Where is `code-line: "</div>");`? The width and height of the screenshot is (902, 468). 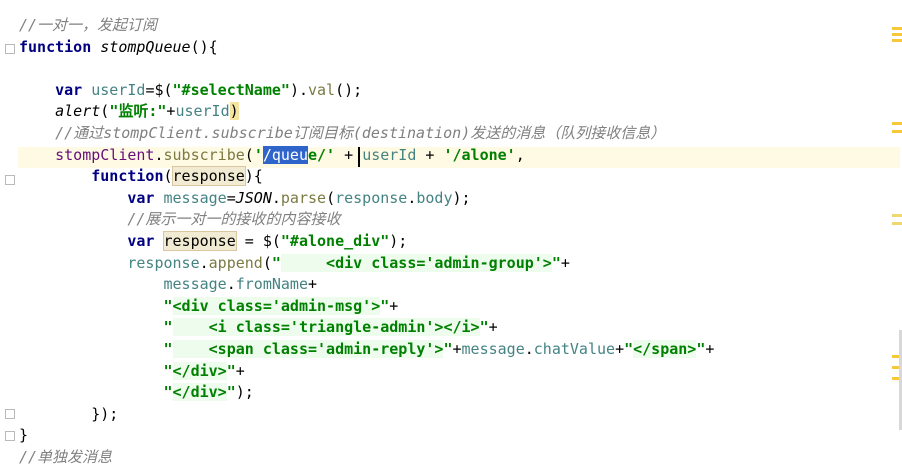 code-line: "</div>"); is located at coordinates (366, 393).